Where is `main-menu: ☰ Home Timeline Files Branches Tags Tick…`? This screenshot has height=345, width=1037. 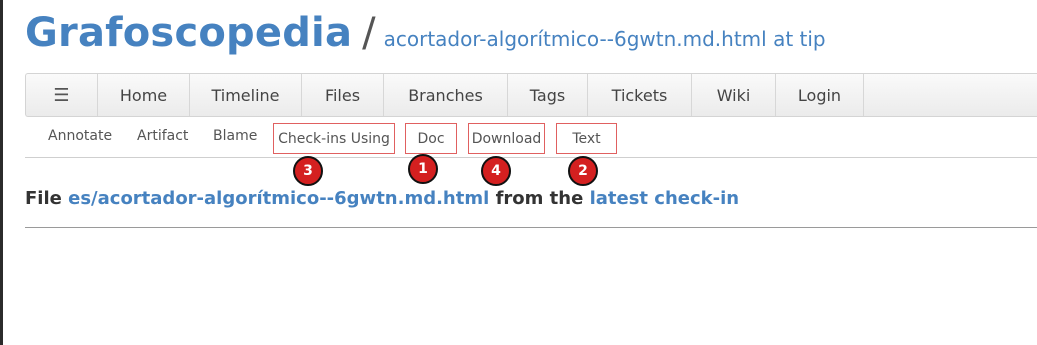 main-menu: ☰ Home Timeline Files Branches Tags Tick… is located at coordinates (531, 95).